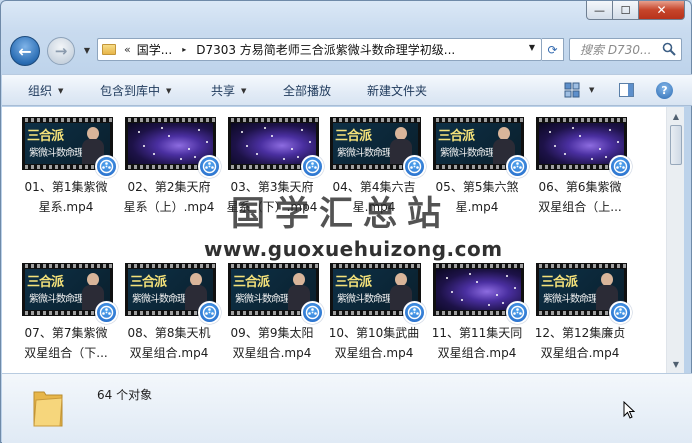  Describe the element at coordinates (397, 90) in the screenshot. I see `new-folder-button: 新建文件夹` at that location.